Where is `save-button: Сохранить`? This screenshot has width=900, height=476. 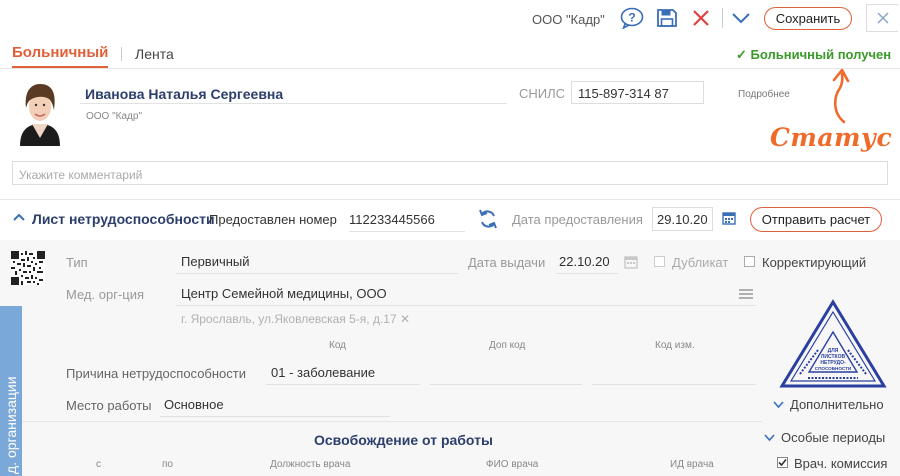 save-button: Сохранить is located at coordinates (808, 18).